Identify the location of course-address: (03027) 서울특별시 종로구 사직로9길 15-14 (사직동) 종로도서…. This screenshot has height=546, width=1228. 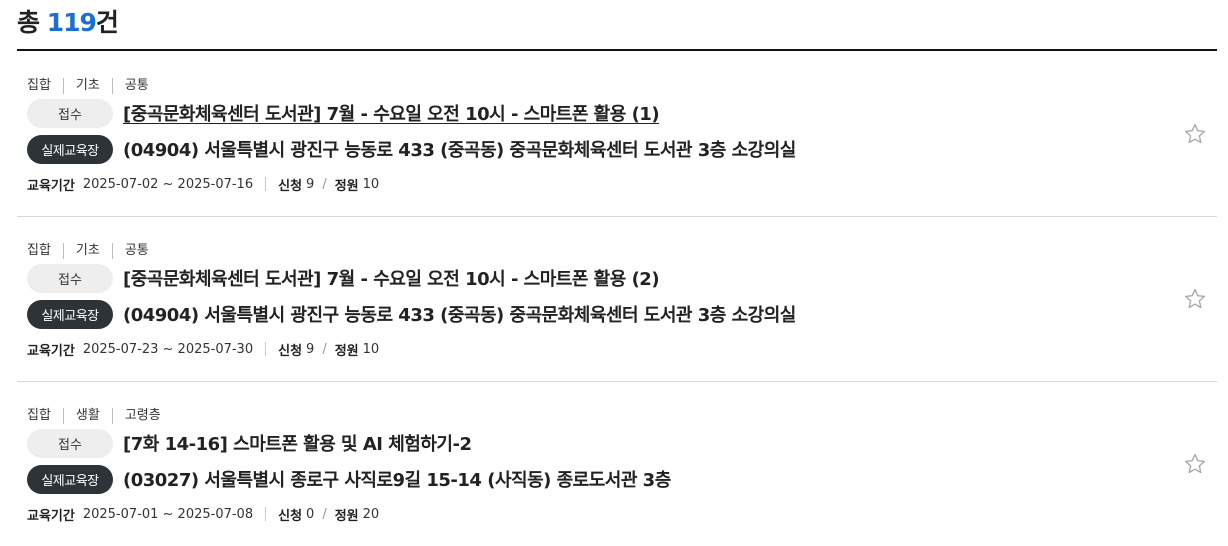
(397, 480).